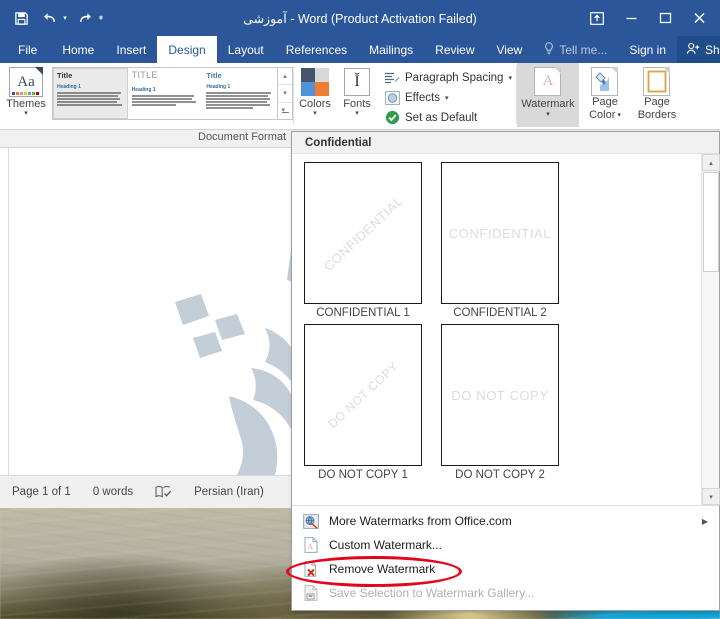 The width and height of the screenshot is (720, 619). What do you see at coordinates (26, 96) in the screenshot?
I see `themes-button: Aa Themes ▾` at bounding box center [26, 96].